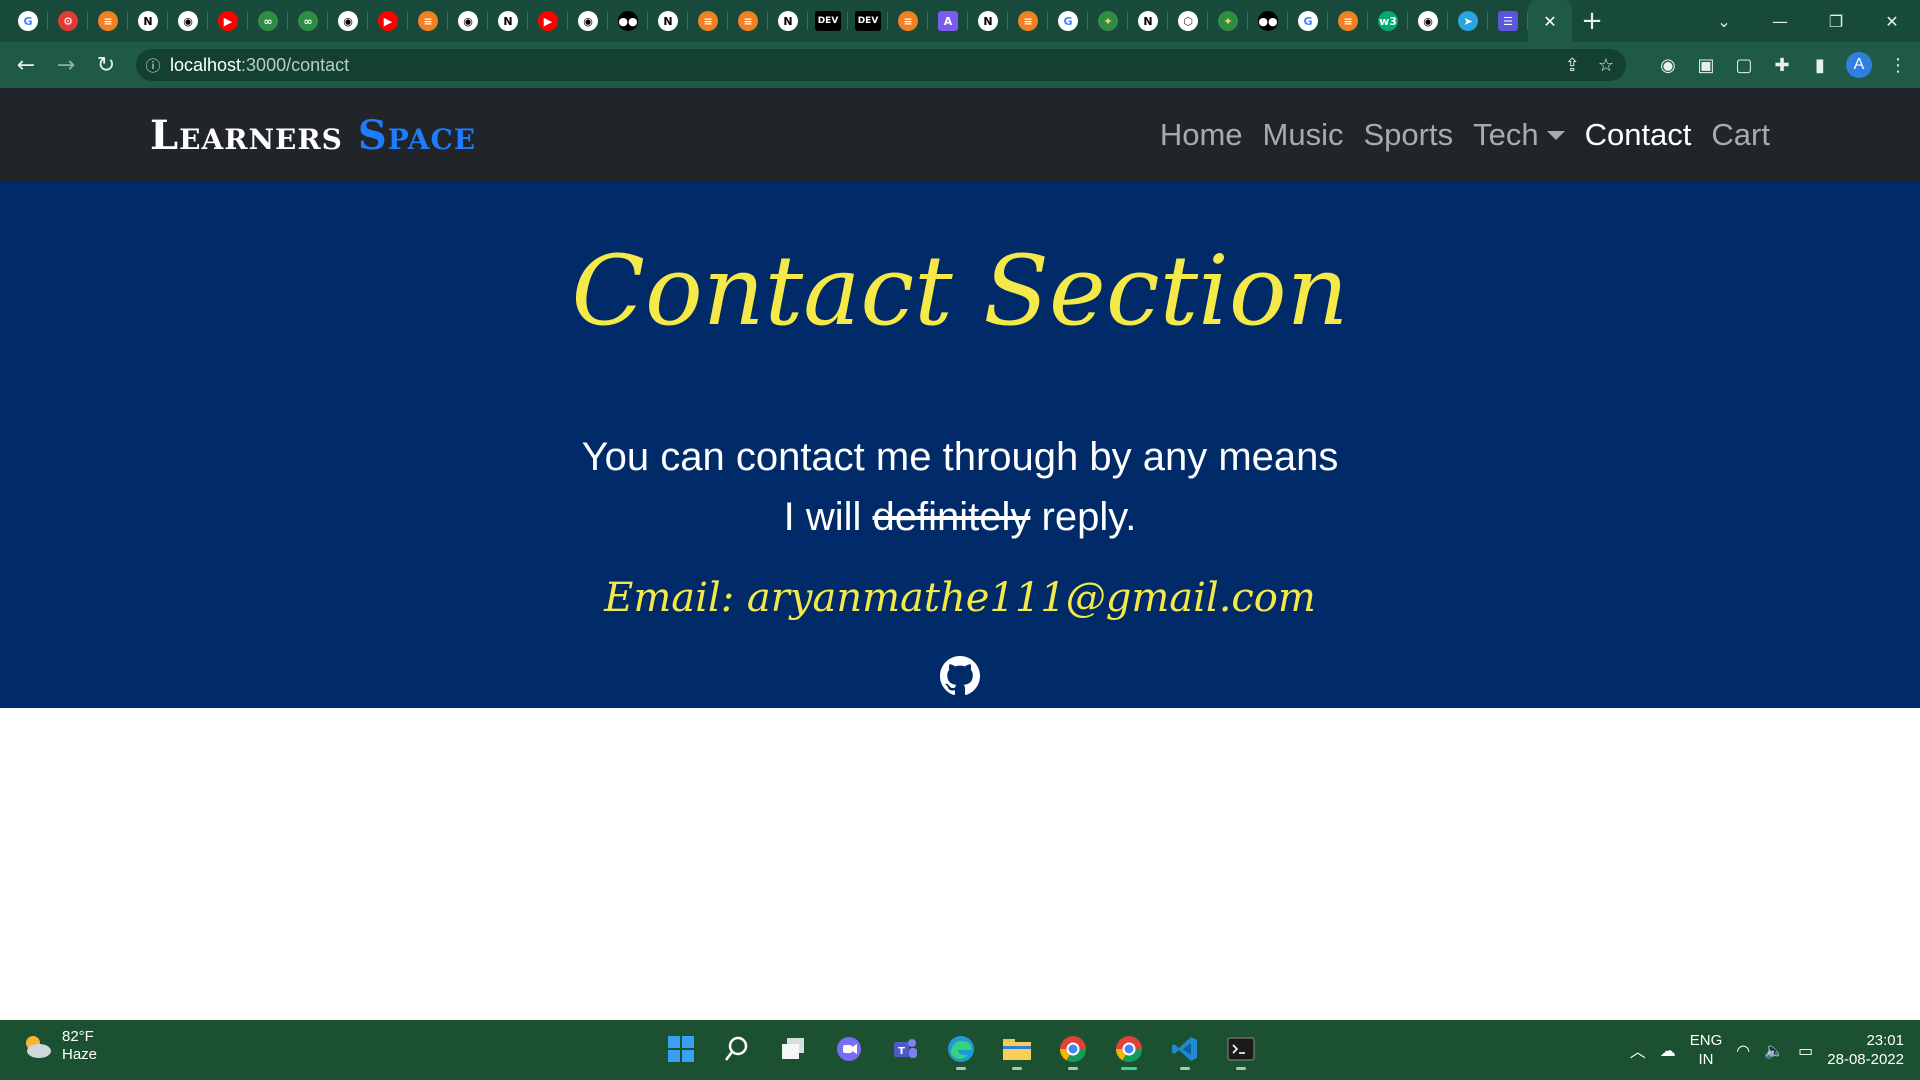 The image size is (1920, 1080). What do you see at coordinates (1468, 21) in the screenshot?
I see `browser-tab: ➤` at bounding box center [1468, 21].